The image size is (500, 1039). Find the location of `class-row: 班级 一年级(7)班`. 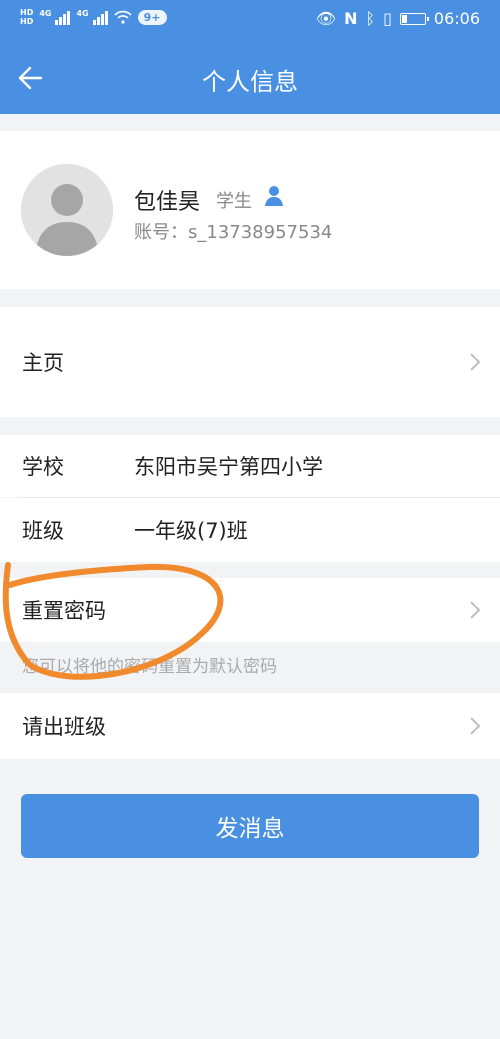

class-row: 班级 一年级(7)班 is located at coordinates (250, 530).